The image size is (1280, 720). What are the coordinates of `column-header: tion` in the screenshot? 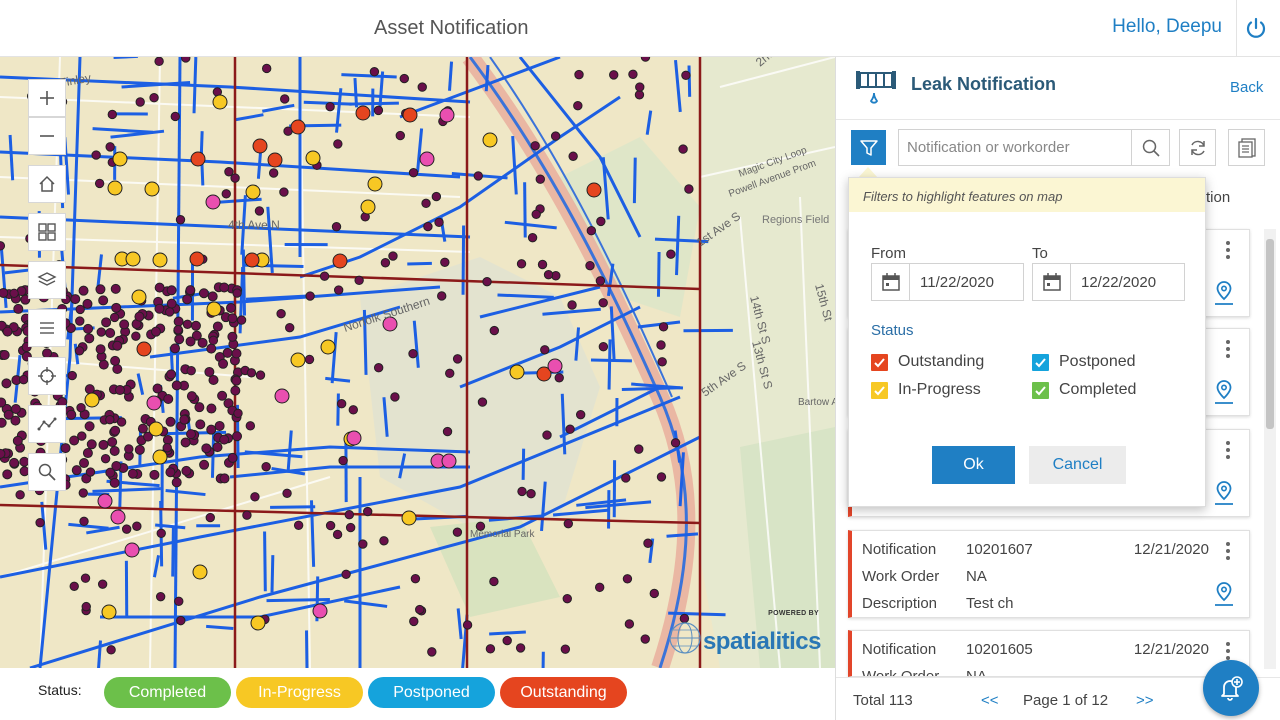 It's located at (1218, 197).